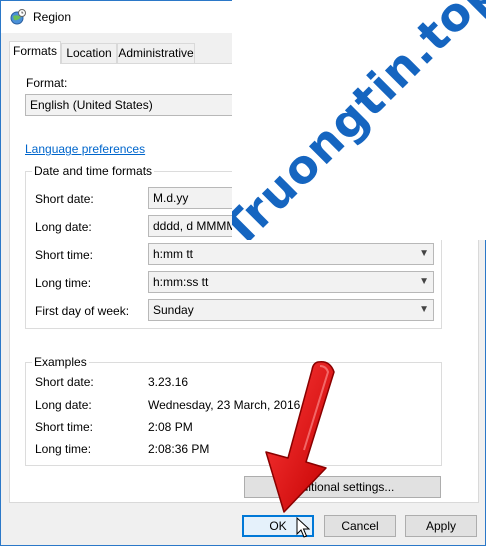 This screenshot has width=486, height=546. What do you see at coordinates (300, 436) in the screenshot?
I see `red-arrow-icon` at bounding box center [300, 436].